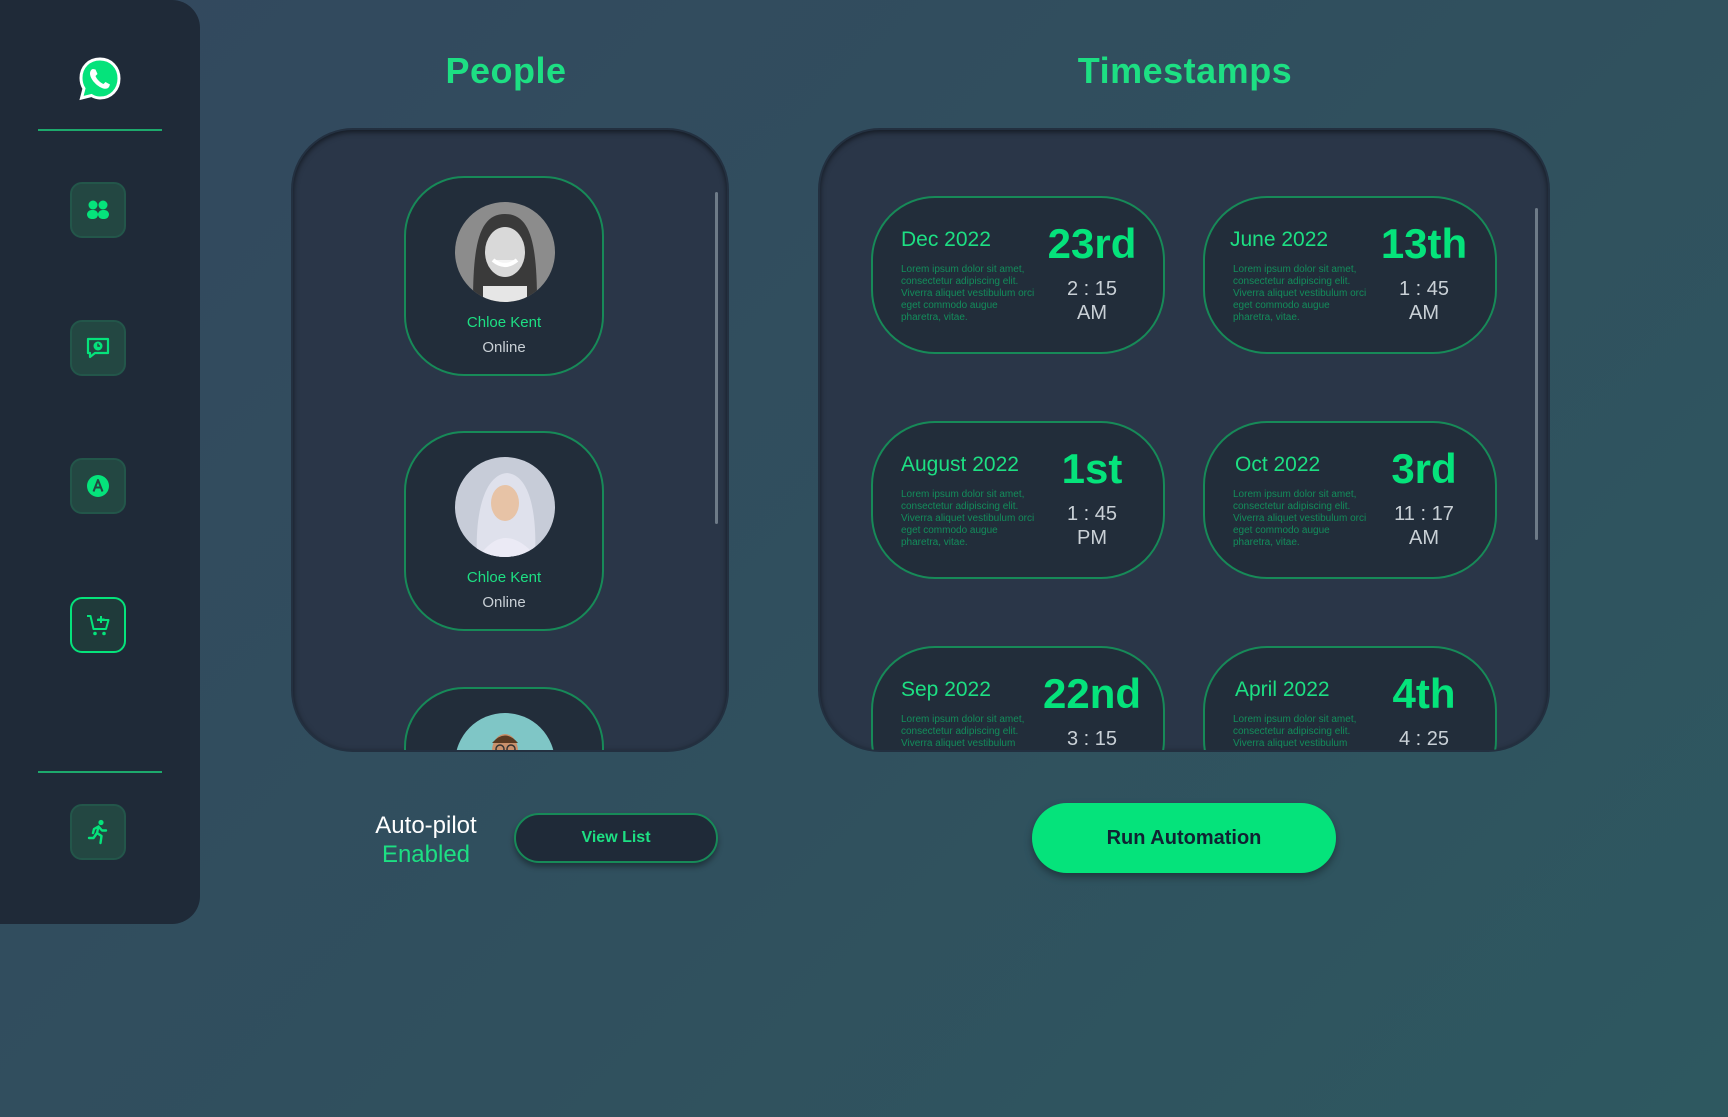 This screenshot has width=1728, height=1117. Describe the element at coordinates (1424, 243) in the screenshot. I see `timestamp-day: 13th` at that location.